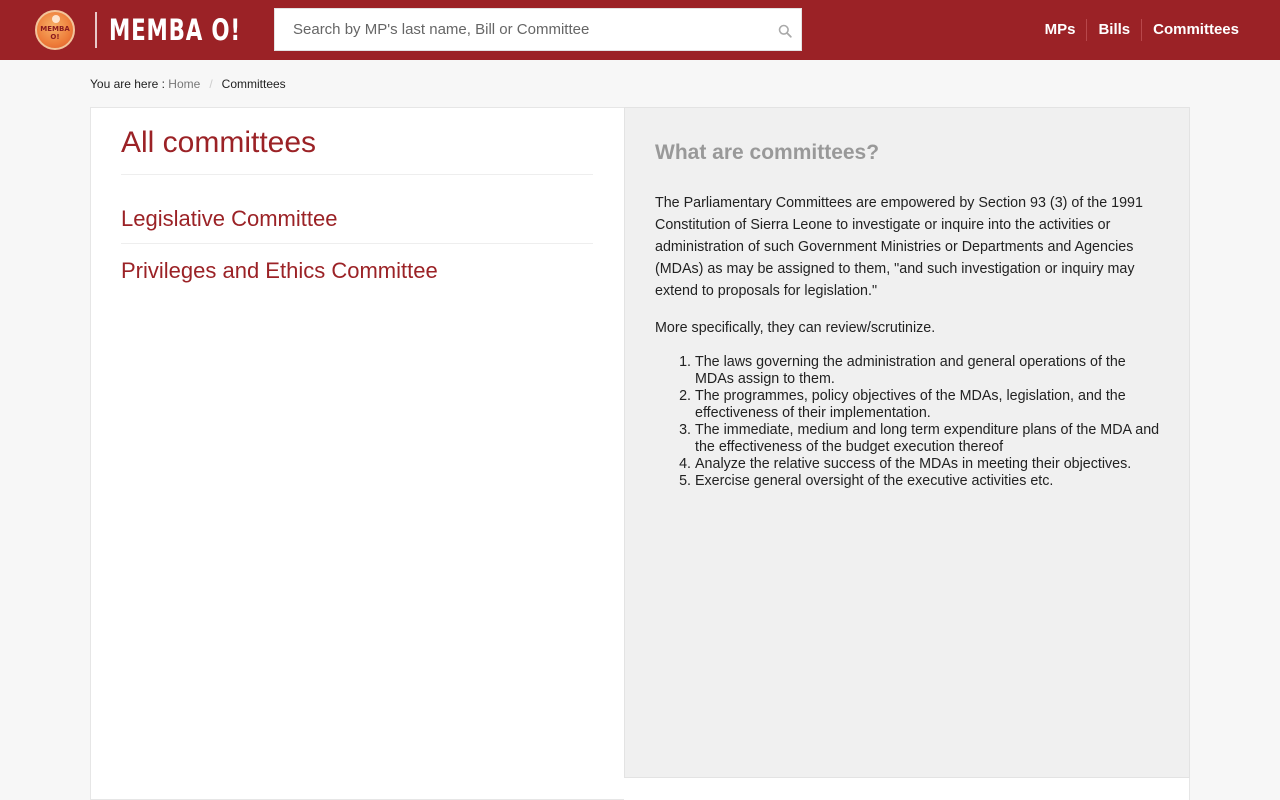 The width and height of the screenshot is (1280, 800). Describe the element at coordinates (767, 152) in the screenshot. I see `info-heading: What are committees?` at that location.